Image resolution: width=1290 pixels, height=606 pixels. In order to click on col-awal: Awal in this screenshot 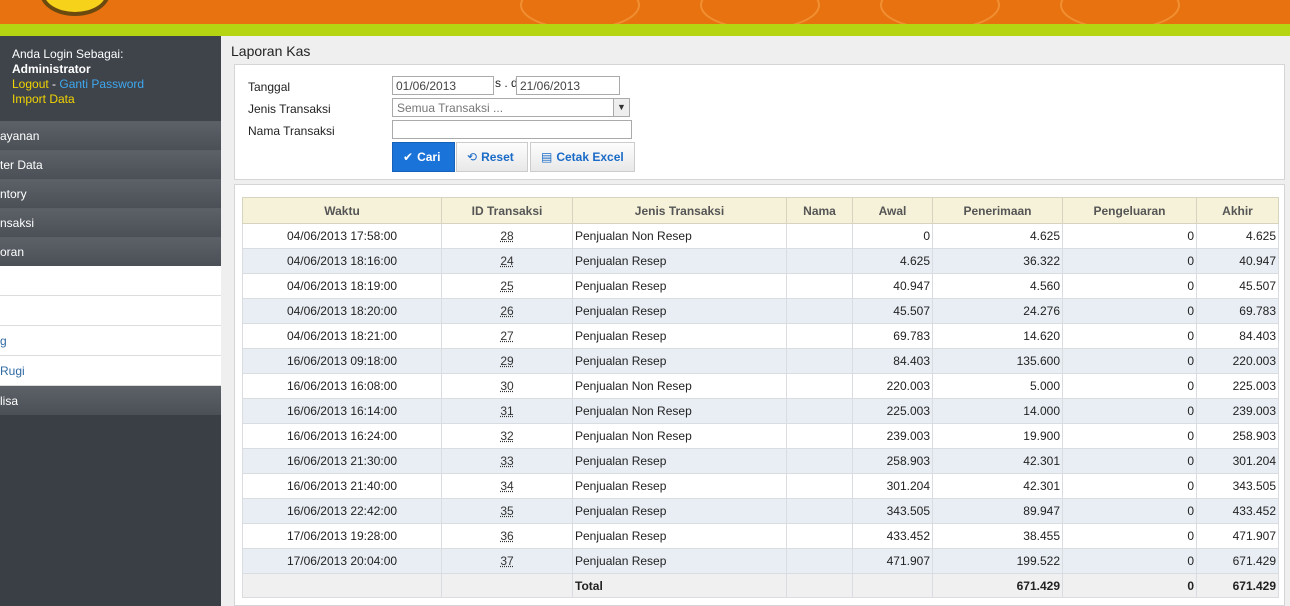, I will do `click(892, 210)`.